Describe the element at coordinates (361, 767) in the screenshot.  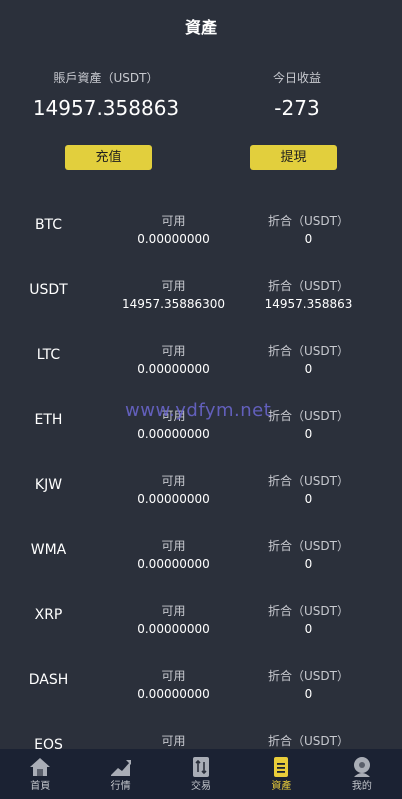
I see `profile-icon` at that location.